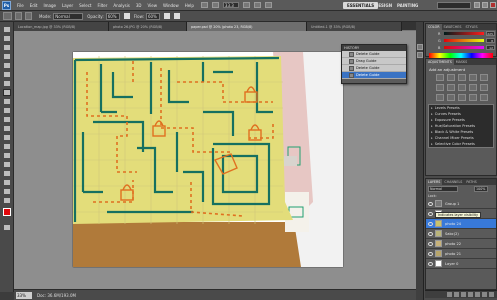  Describe the element at coordinates (112, 16) in the screenshot. I see `opacity-field: 60%` at that location.